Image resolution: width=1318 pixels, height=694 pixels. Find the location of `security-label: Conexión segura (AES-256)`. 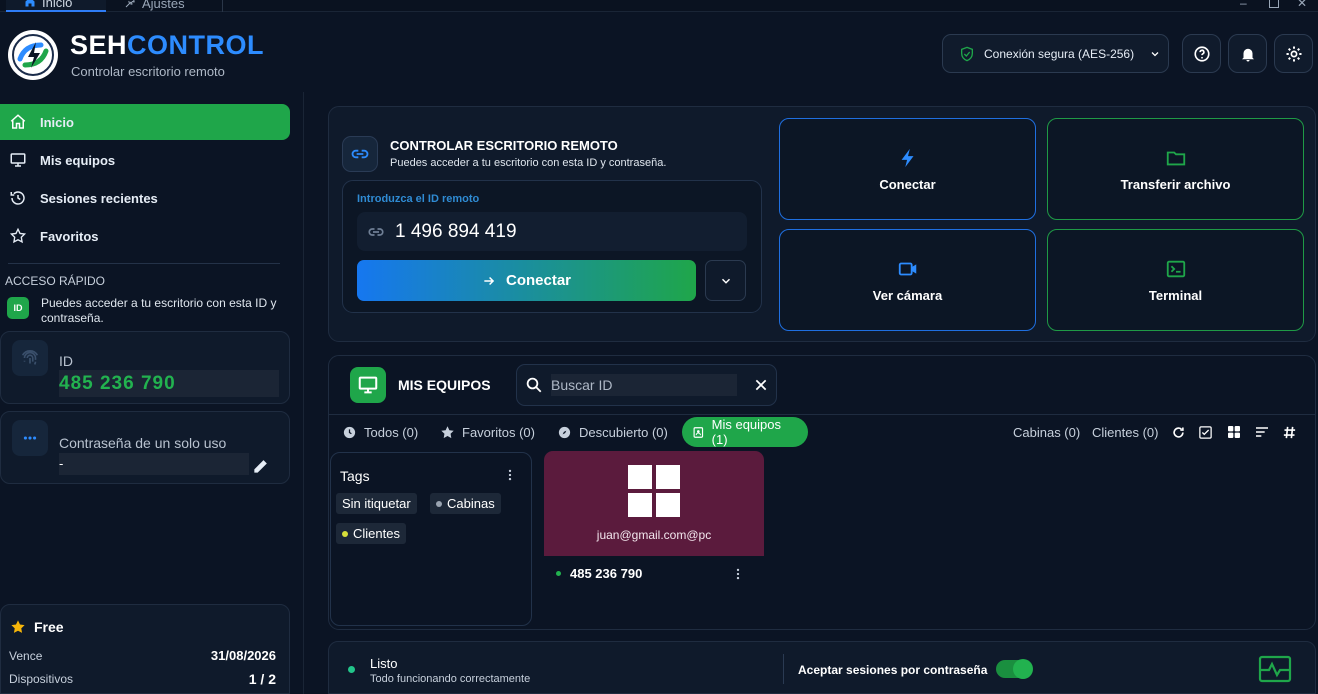

security-label: Conexión segura (AES-256) is located at coordinates (1059, 53).